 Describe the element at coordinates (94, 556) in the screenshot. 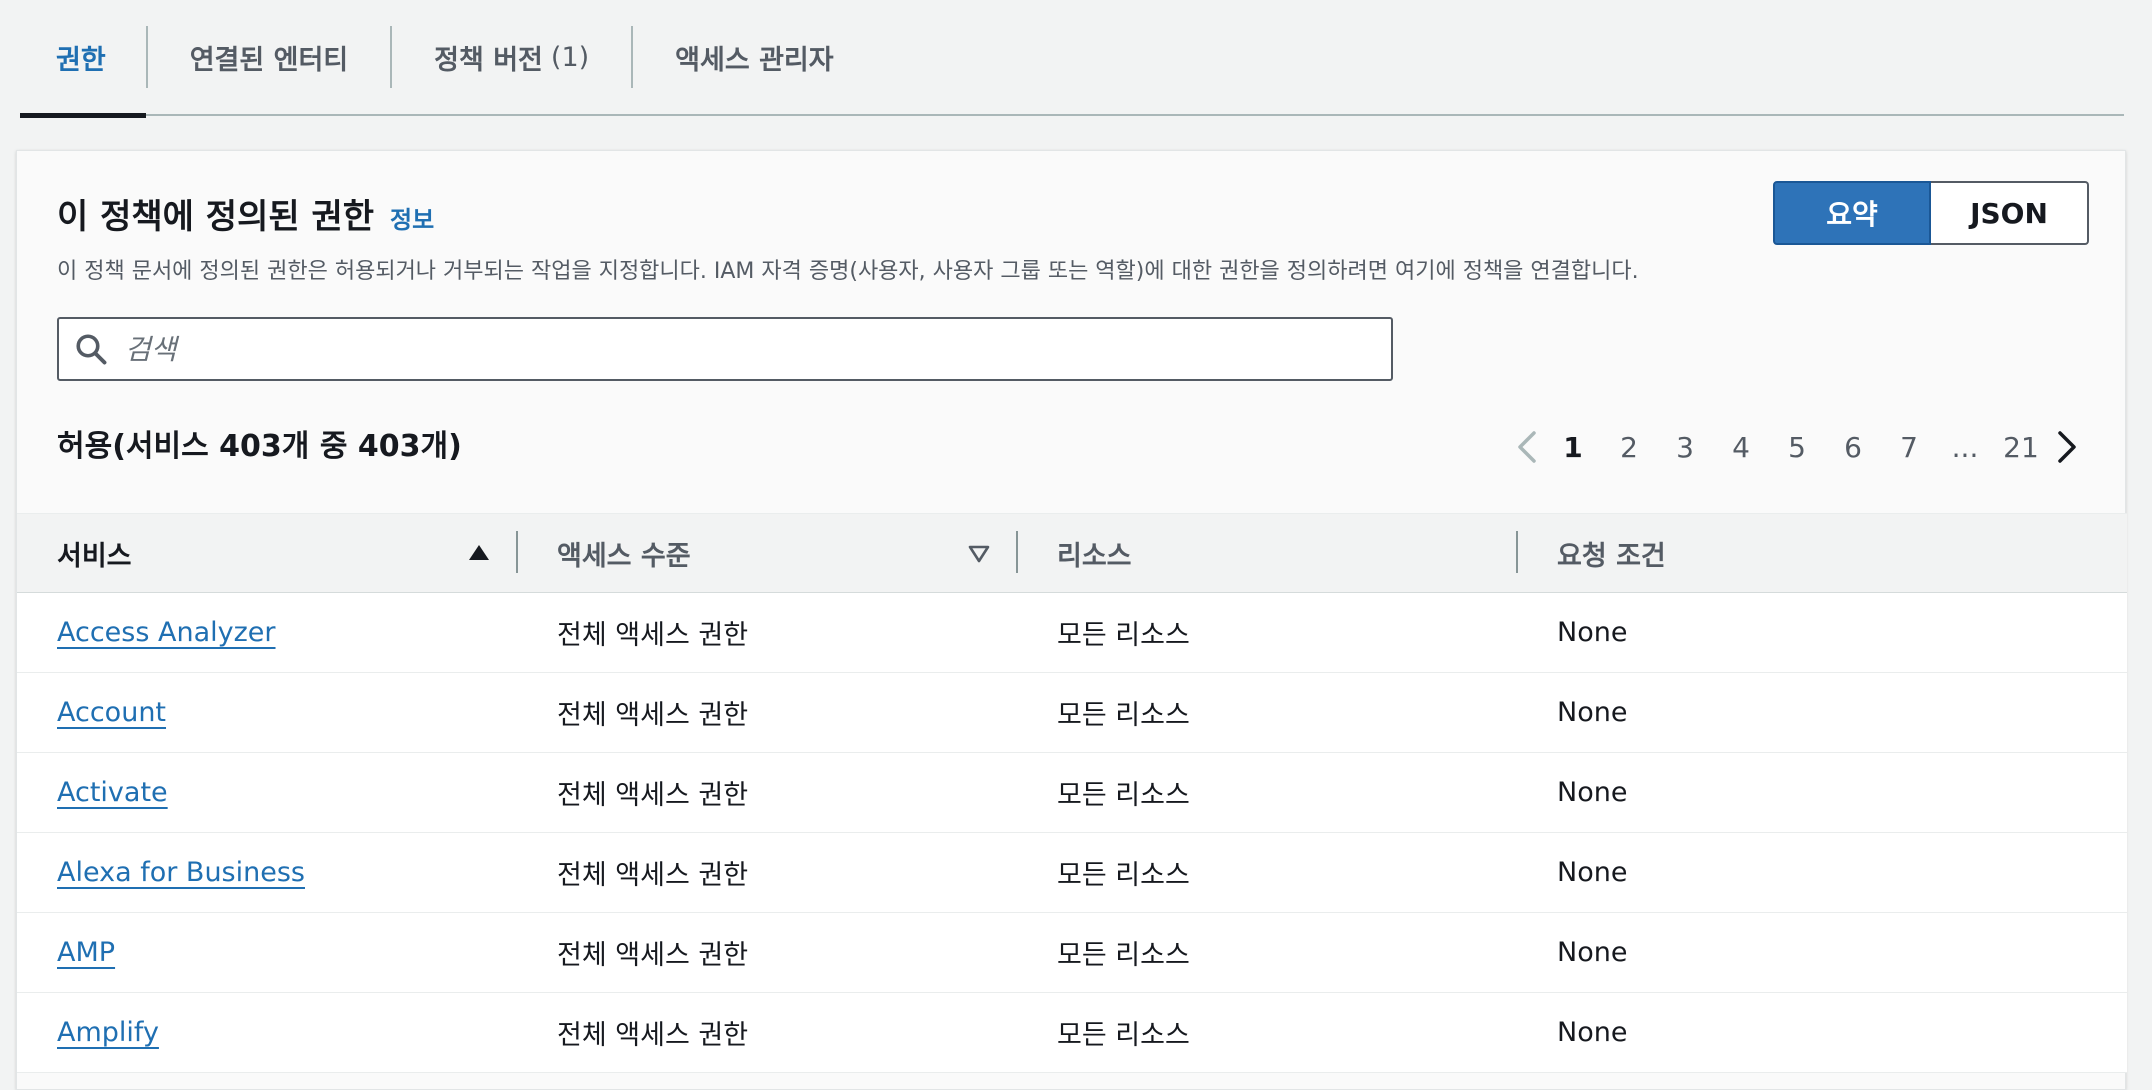

I see `column-header-label: 서비스` at that location.